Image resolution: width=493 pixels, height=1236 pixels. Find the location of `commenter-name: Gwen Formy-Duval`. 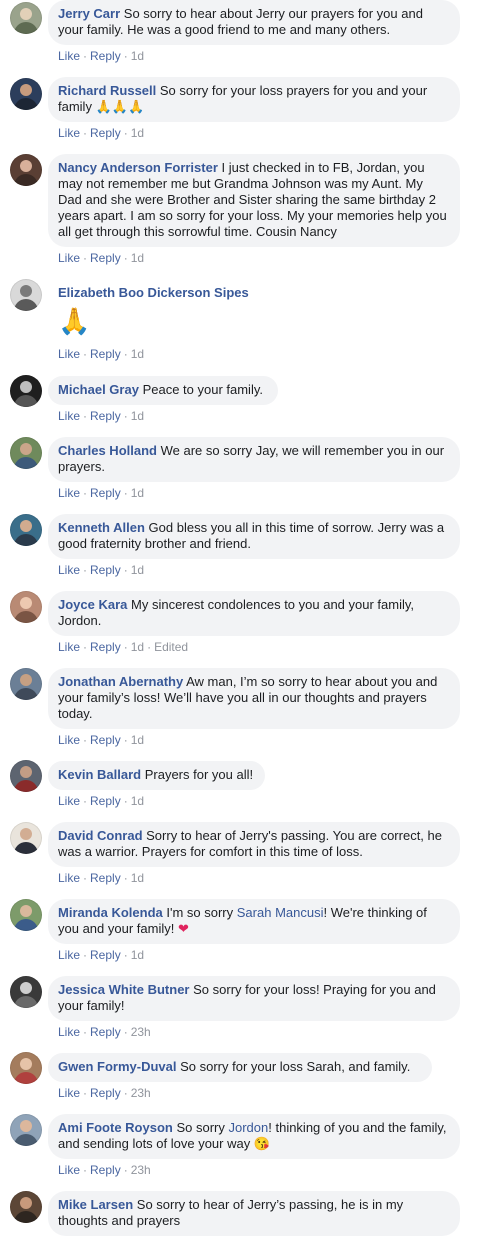

commenter-name: Gwen Formy-Duval is located at coordinates (117, 1066).